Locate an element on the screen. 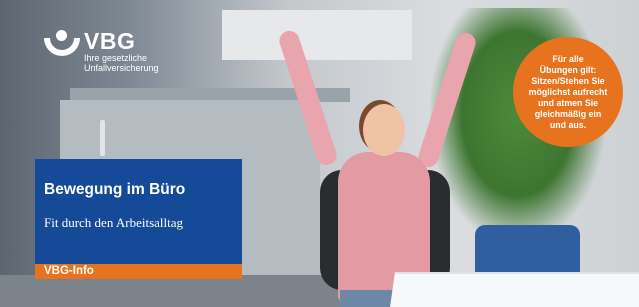  page-title: Bewegung im Büro is located at coordinates (115, 189).